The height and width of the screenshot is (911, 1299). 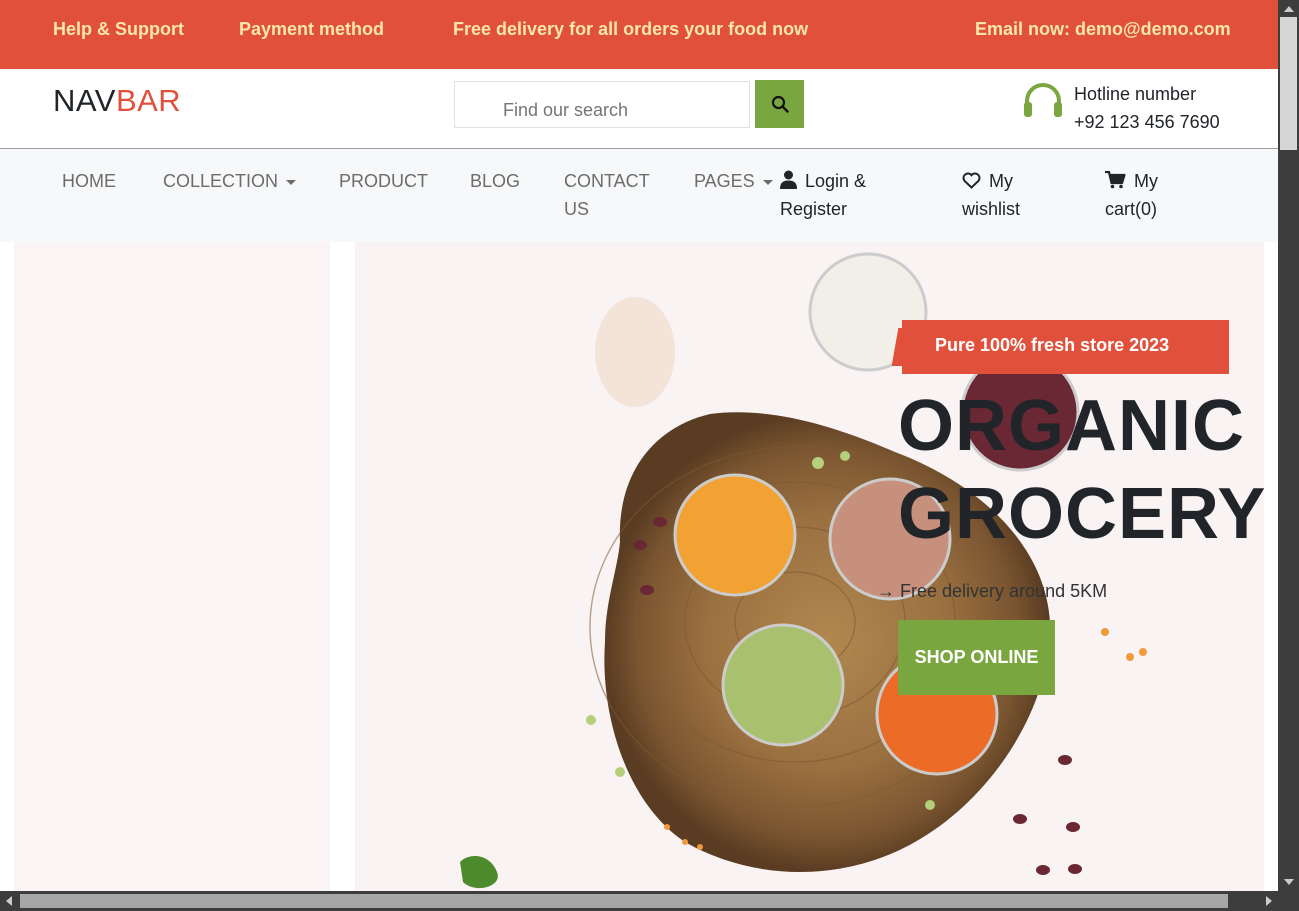 I want to click on nav-pages: PAGES, so click(x=733, y=181).